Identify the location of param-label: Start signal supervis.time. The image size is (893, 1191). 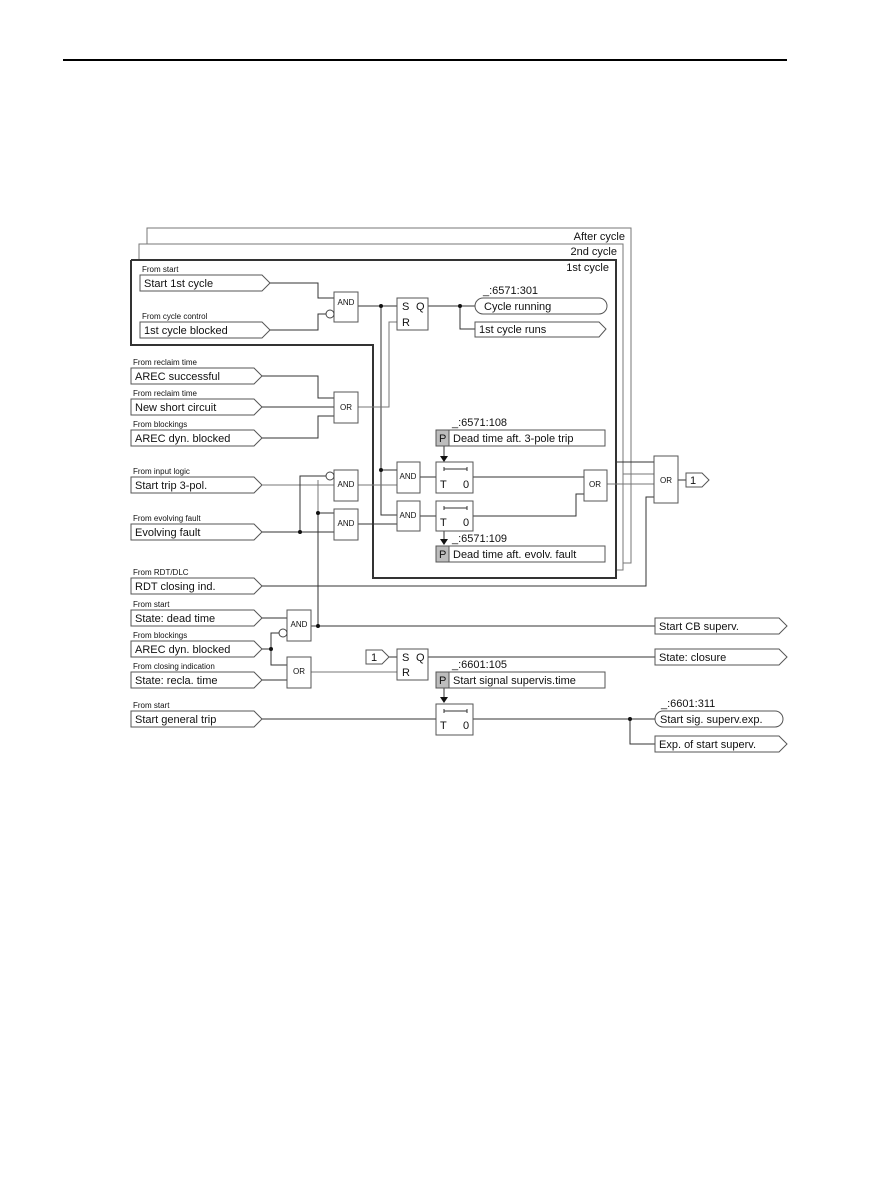
(514, 681).